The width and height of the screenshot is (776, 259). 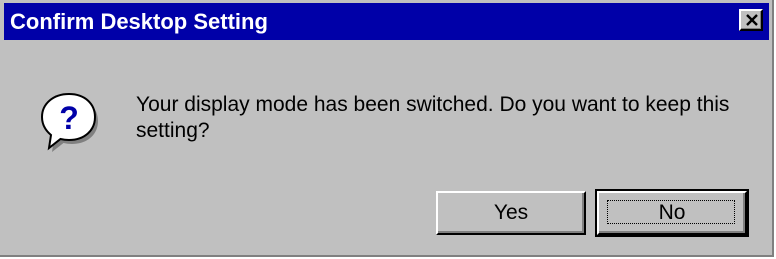 I want to click on yes-button: Yes, so click(x=511, y=213).